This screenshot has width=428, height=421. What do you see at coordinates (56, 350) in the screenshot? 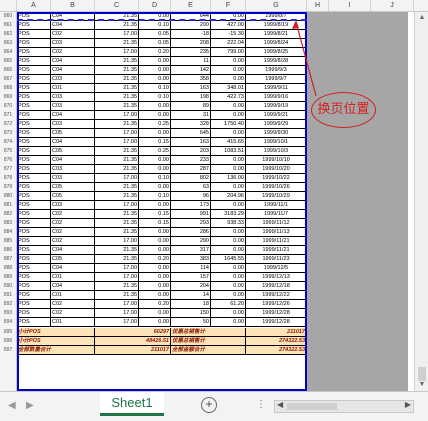
I see `summary-label: 全部数量合计` at bounding box center [56, 350].